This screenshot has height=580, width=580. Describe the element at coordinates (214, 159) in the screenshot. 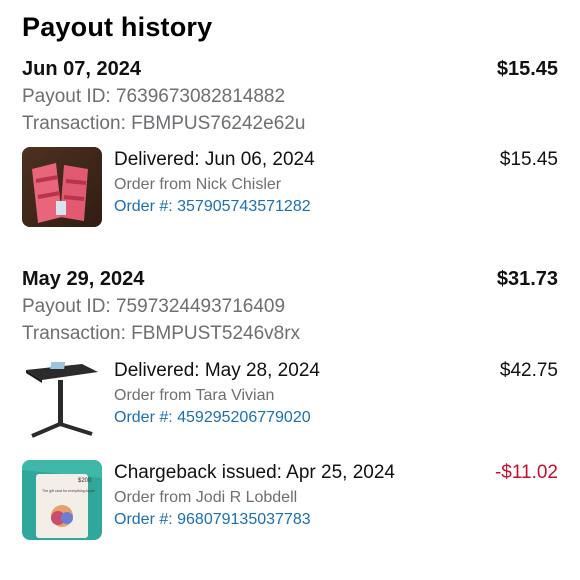

I see `order-status: Delivered: Jun 06, 2024` at that location.